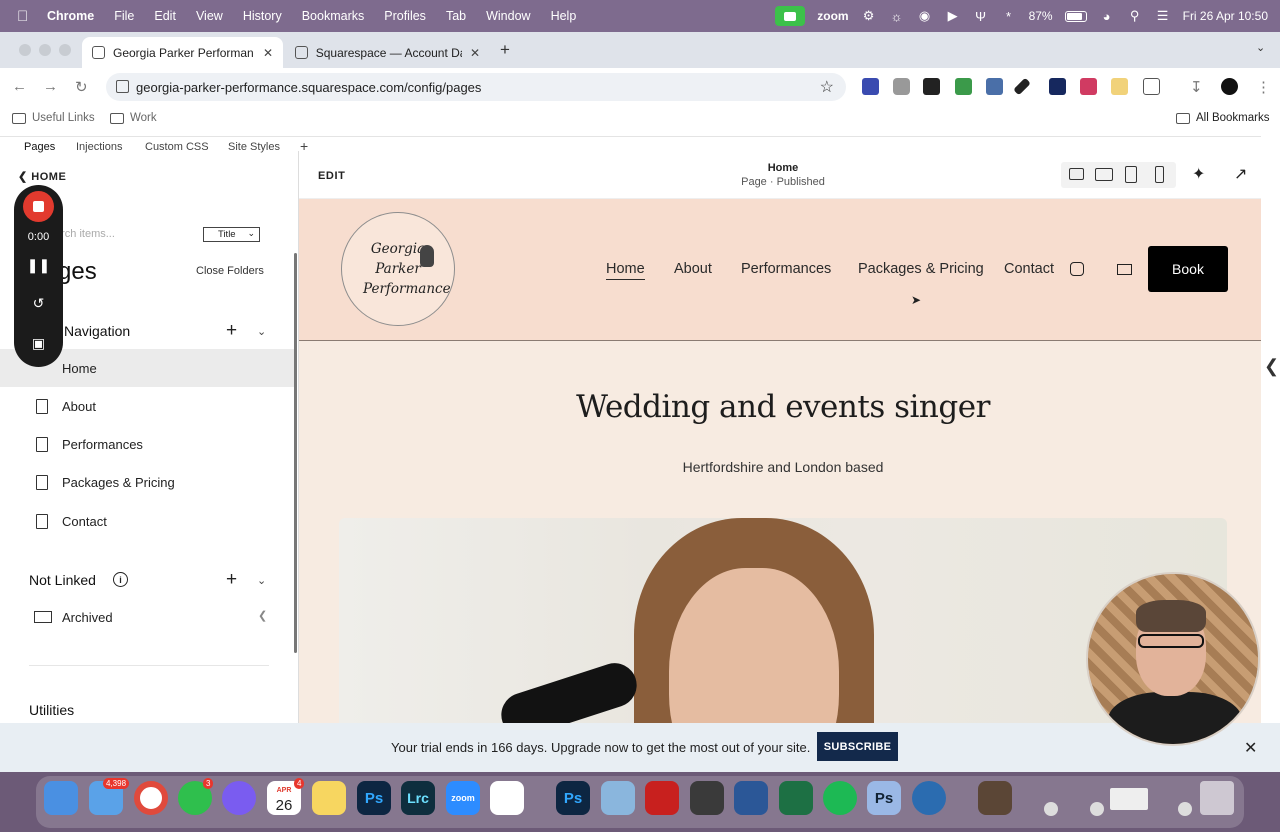 The image size is (1280, 832). I want to click on tab-squarespace-account: Squarespace — Account Dasl ✕, so click(387, 52).